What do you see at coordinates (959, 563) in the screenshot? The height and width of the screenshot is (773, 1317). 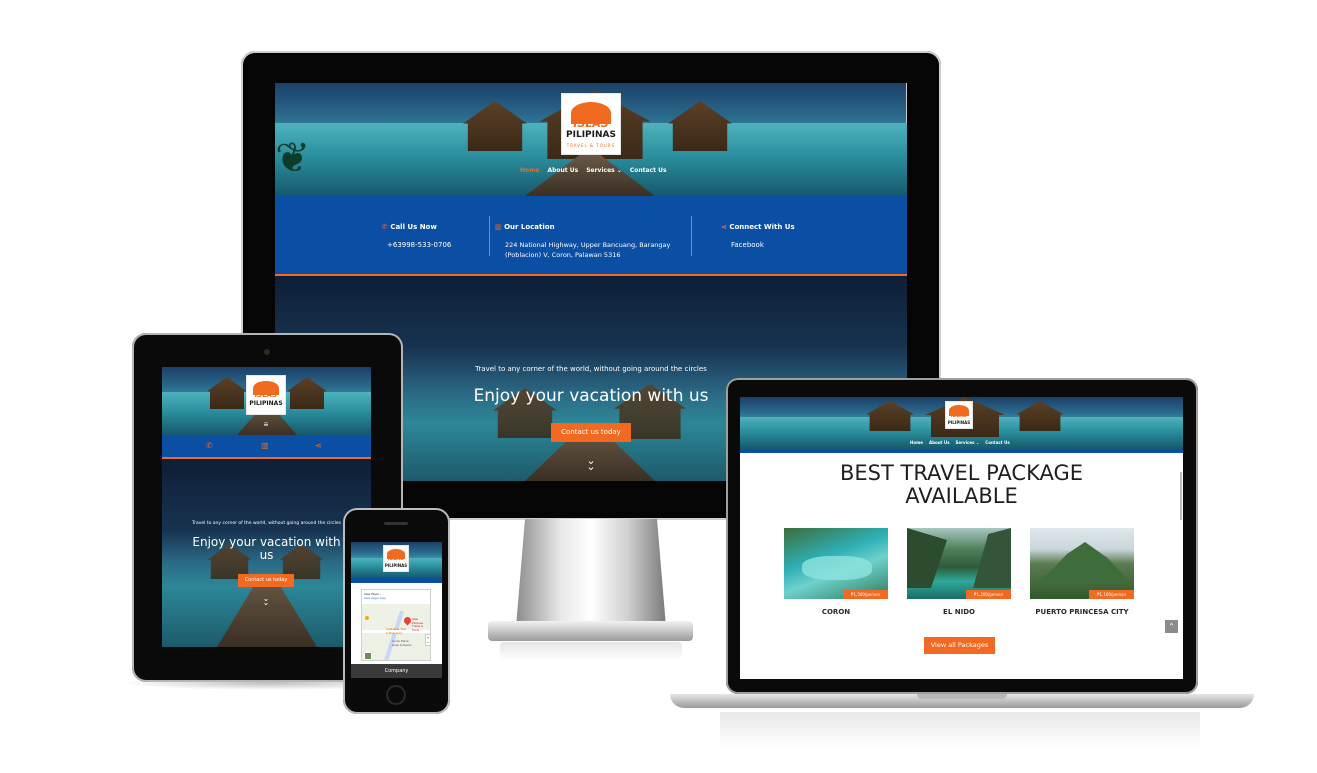 I see `package-card-image: ₱1,200/person` at bounding box center [959, 563].